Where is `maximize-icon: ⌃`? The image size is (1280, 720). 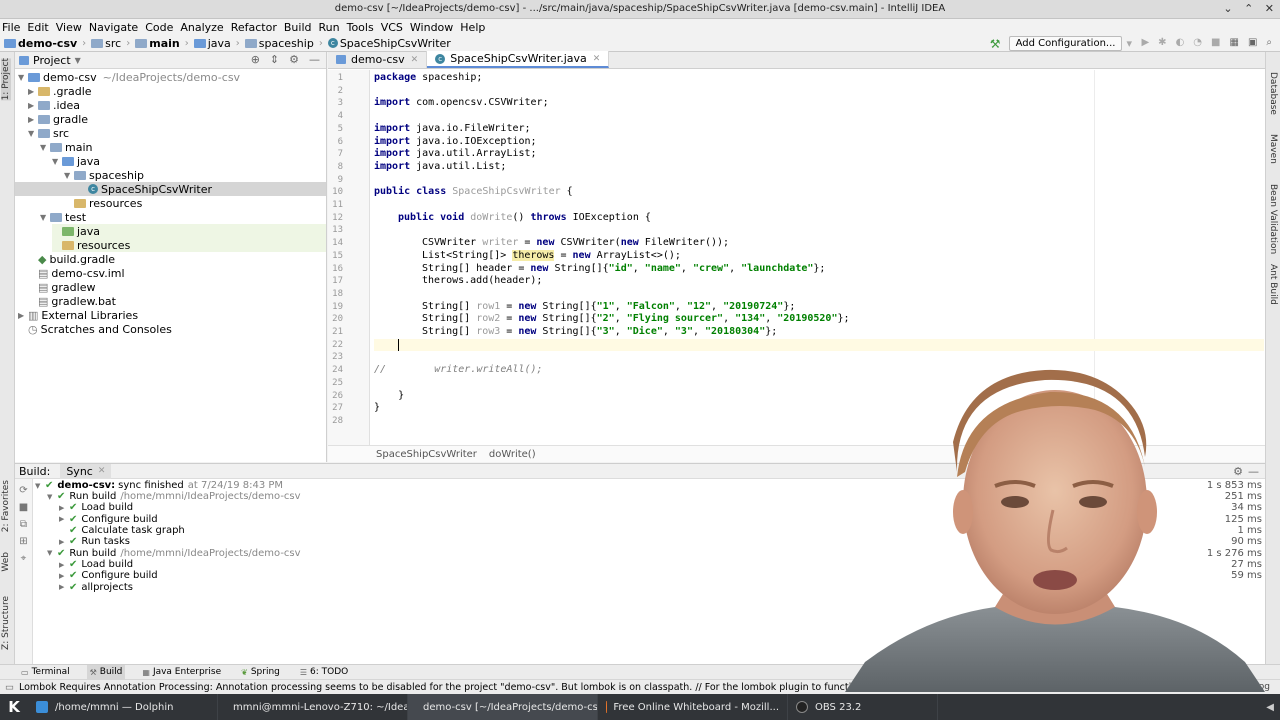
maximize-icon: ⌃ is located at coordinates (1248, 8).